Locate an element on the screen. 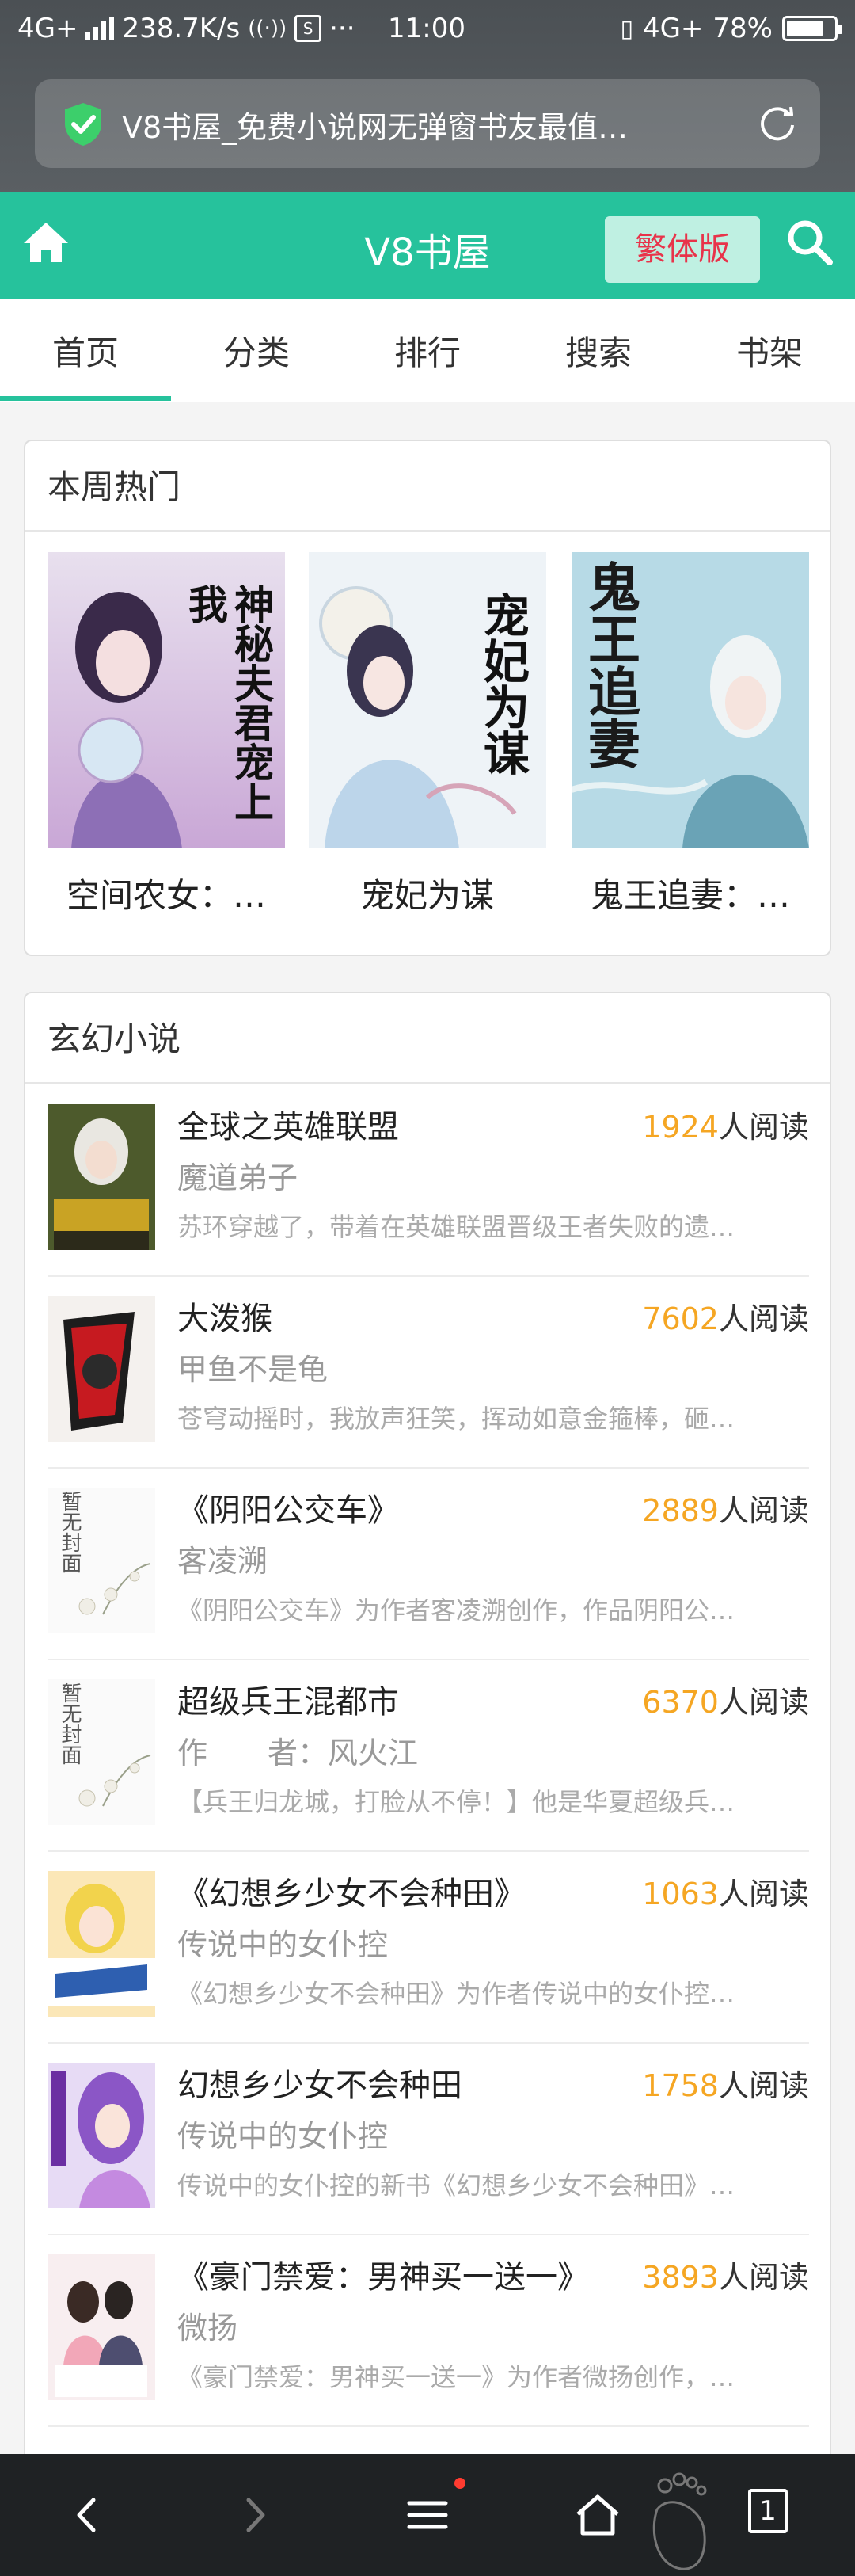 This screenshot has width=855, height=2576. book-author: 客凌溯 is located at coordinates (222, 1562).